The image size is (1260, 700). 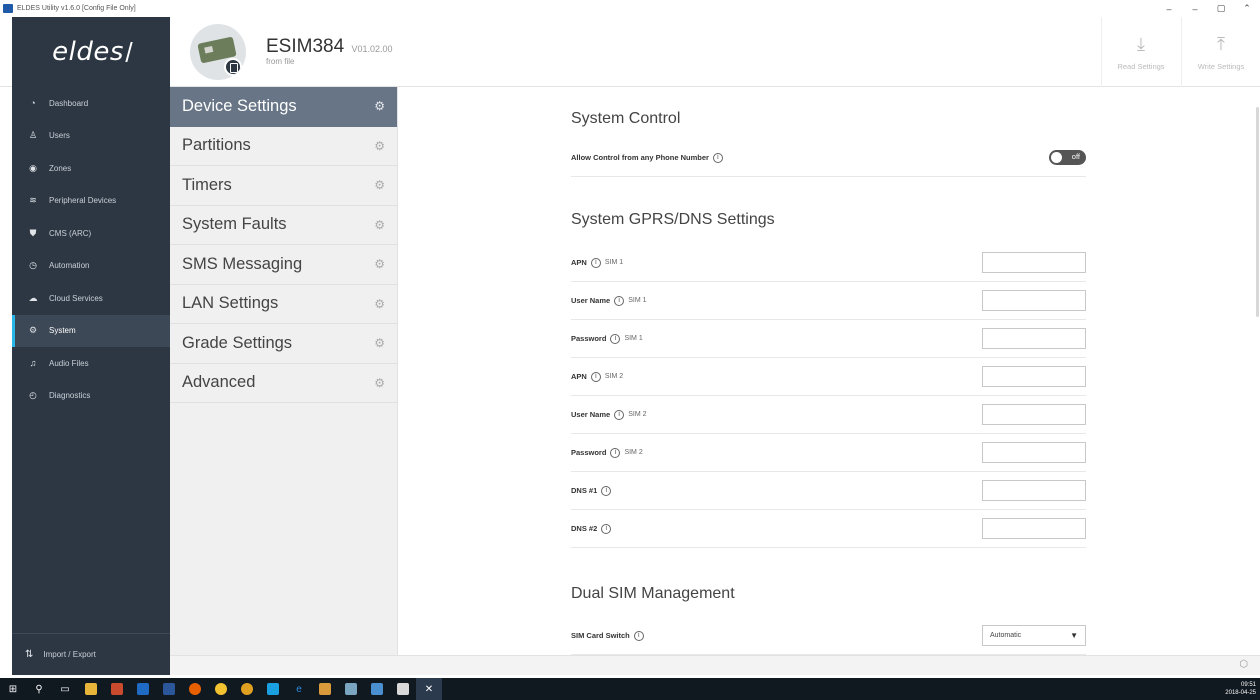 What do you see at coordinates (91, 689) in the screenshot?
I see `file-explorer-icon` at bounding box center [91, 689].